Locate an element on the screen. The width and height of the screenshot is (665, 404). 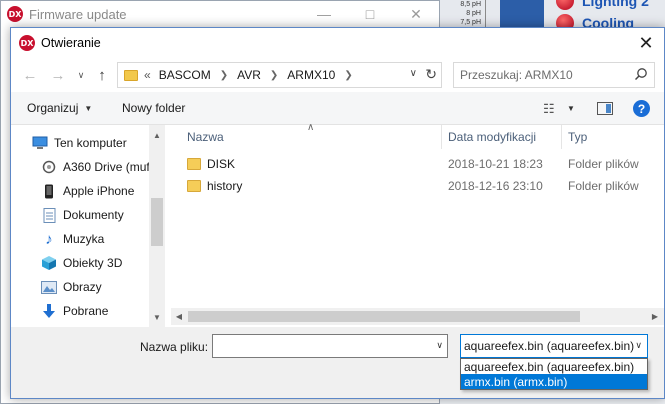
scroll-right-icon: ▶ is located at coordinates (655, 316).